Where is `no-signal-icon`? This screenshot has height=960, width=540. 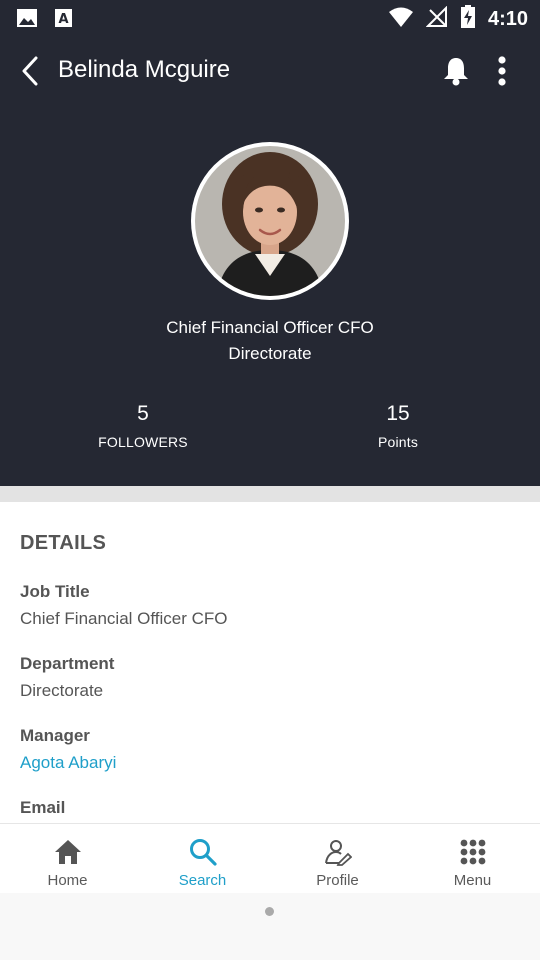
no-signal-icon is located at coordinates (436, 19).